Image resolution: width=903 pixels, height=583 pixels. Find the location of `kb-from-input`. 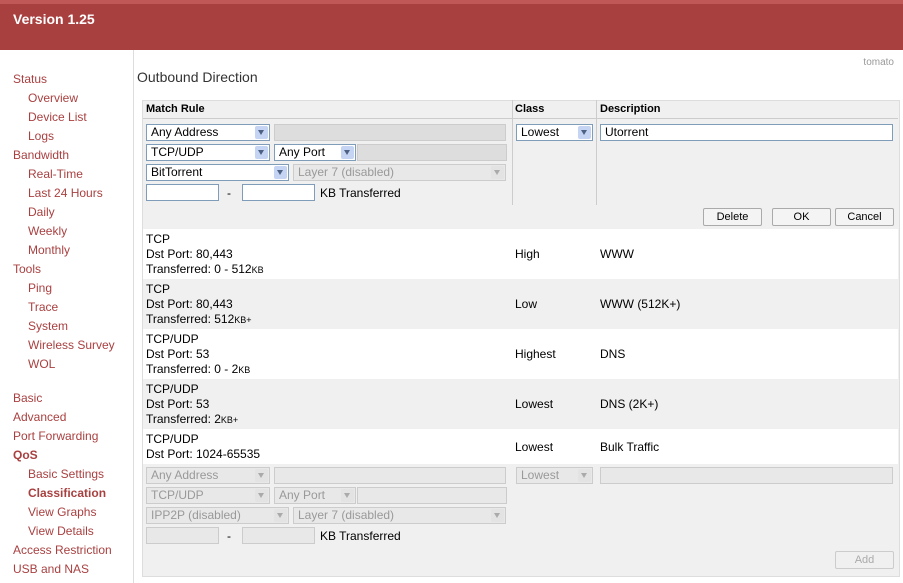

kb-from-input is located at coordinates (182, 192).